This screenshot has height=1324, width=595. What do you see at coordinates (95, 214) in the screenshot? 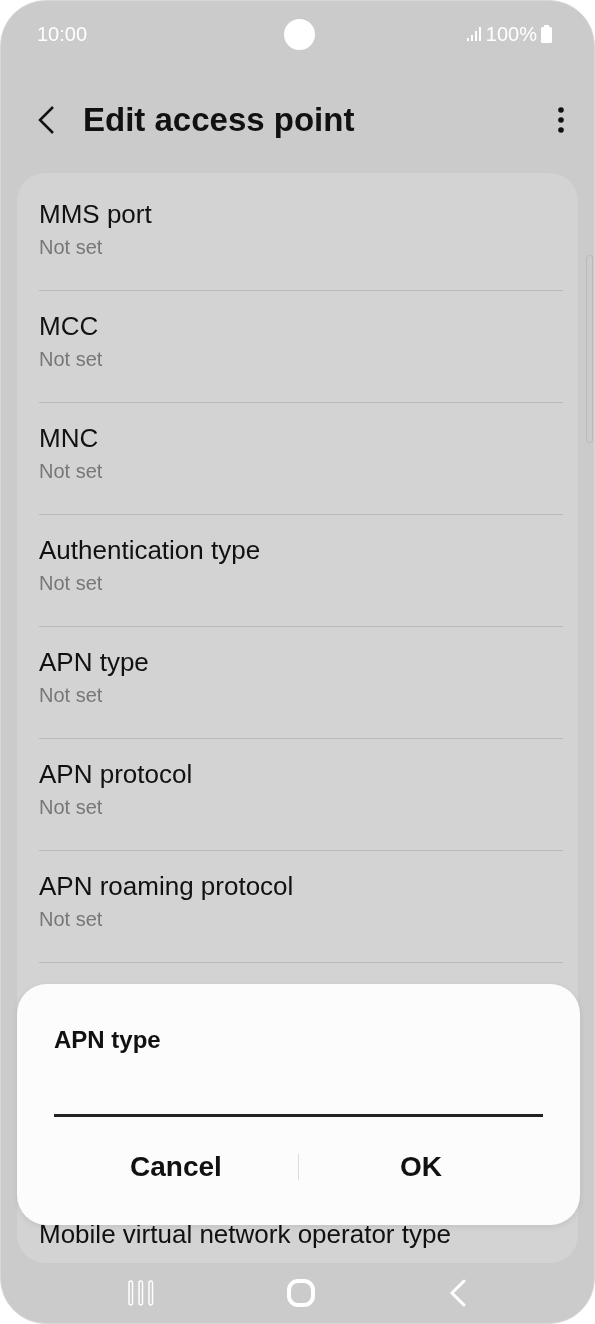
I see `setting-title: MMS port` at bounding box center [95, 214].